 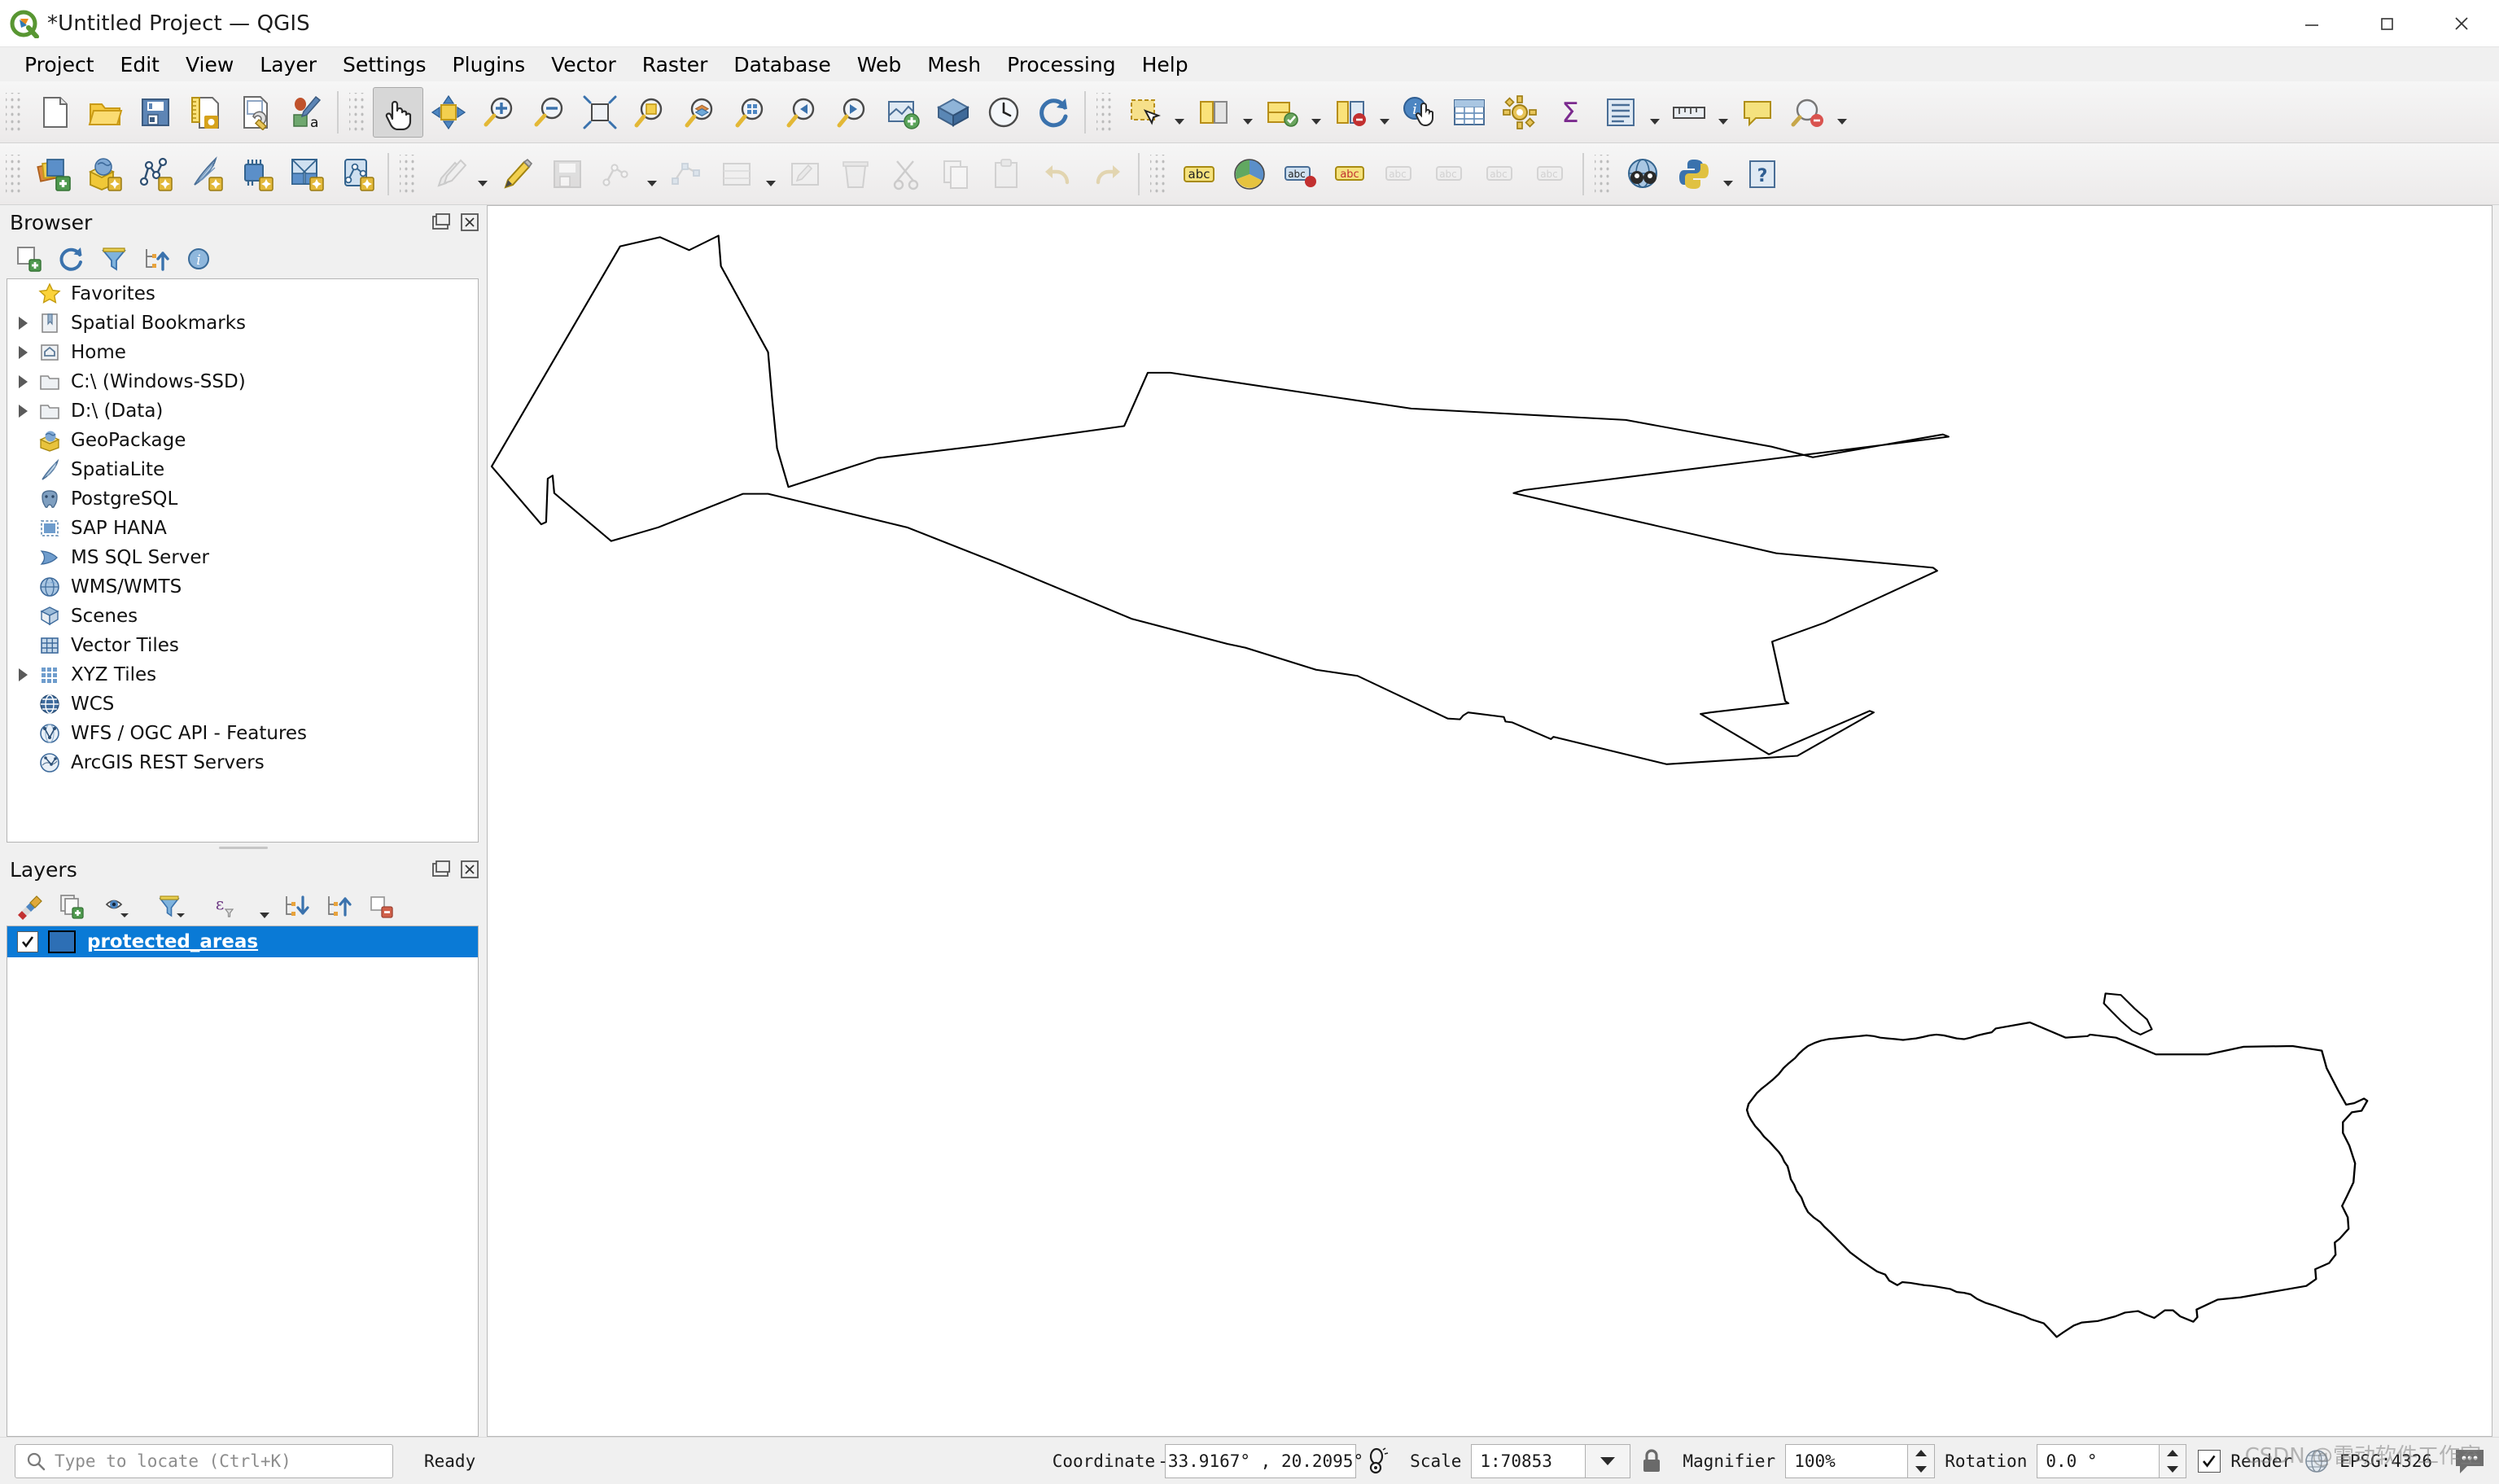 What do you see at coordinates (1316, 113) in the screenshot?
I see `select-value-caret` at bounding box center [1316, 113].